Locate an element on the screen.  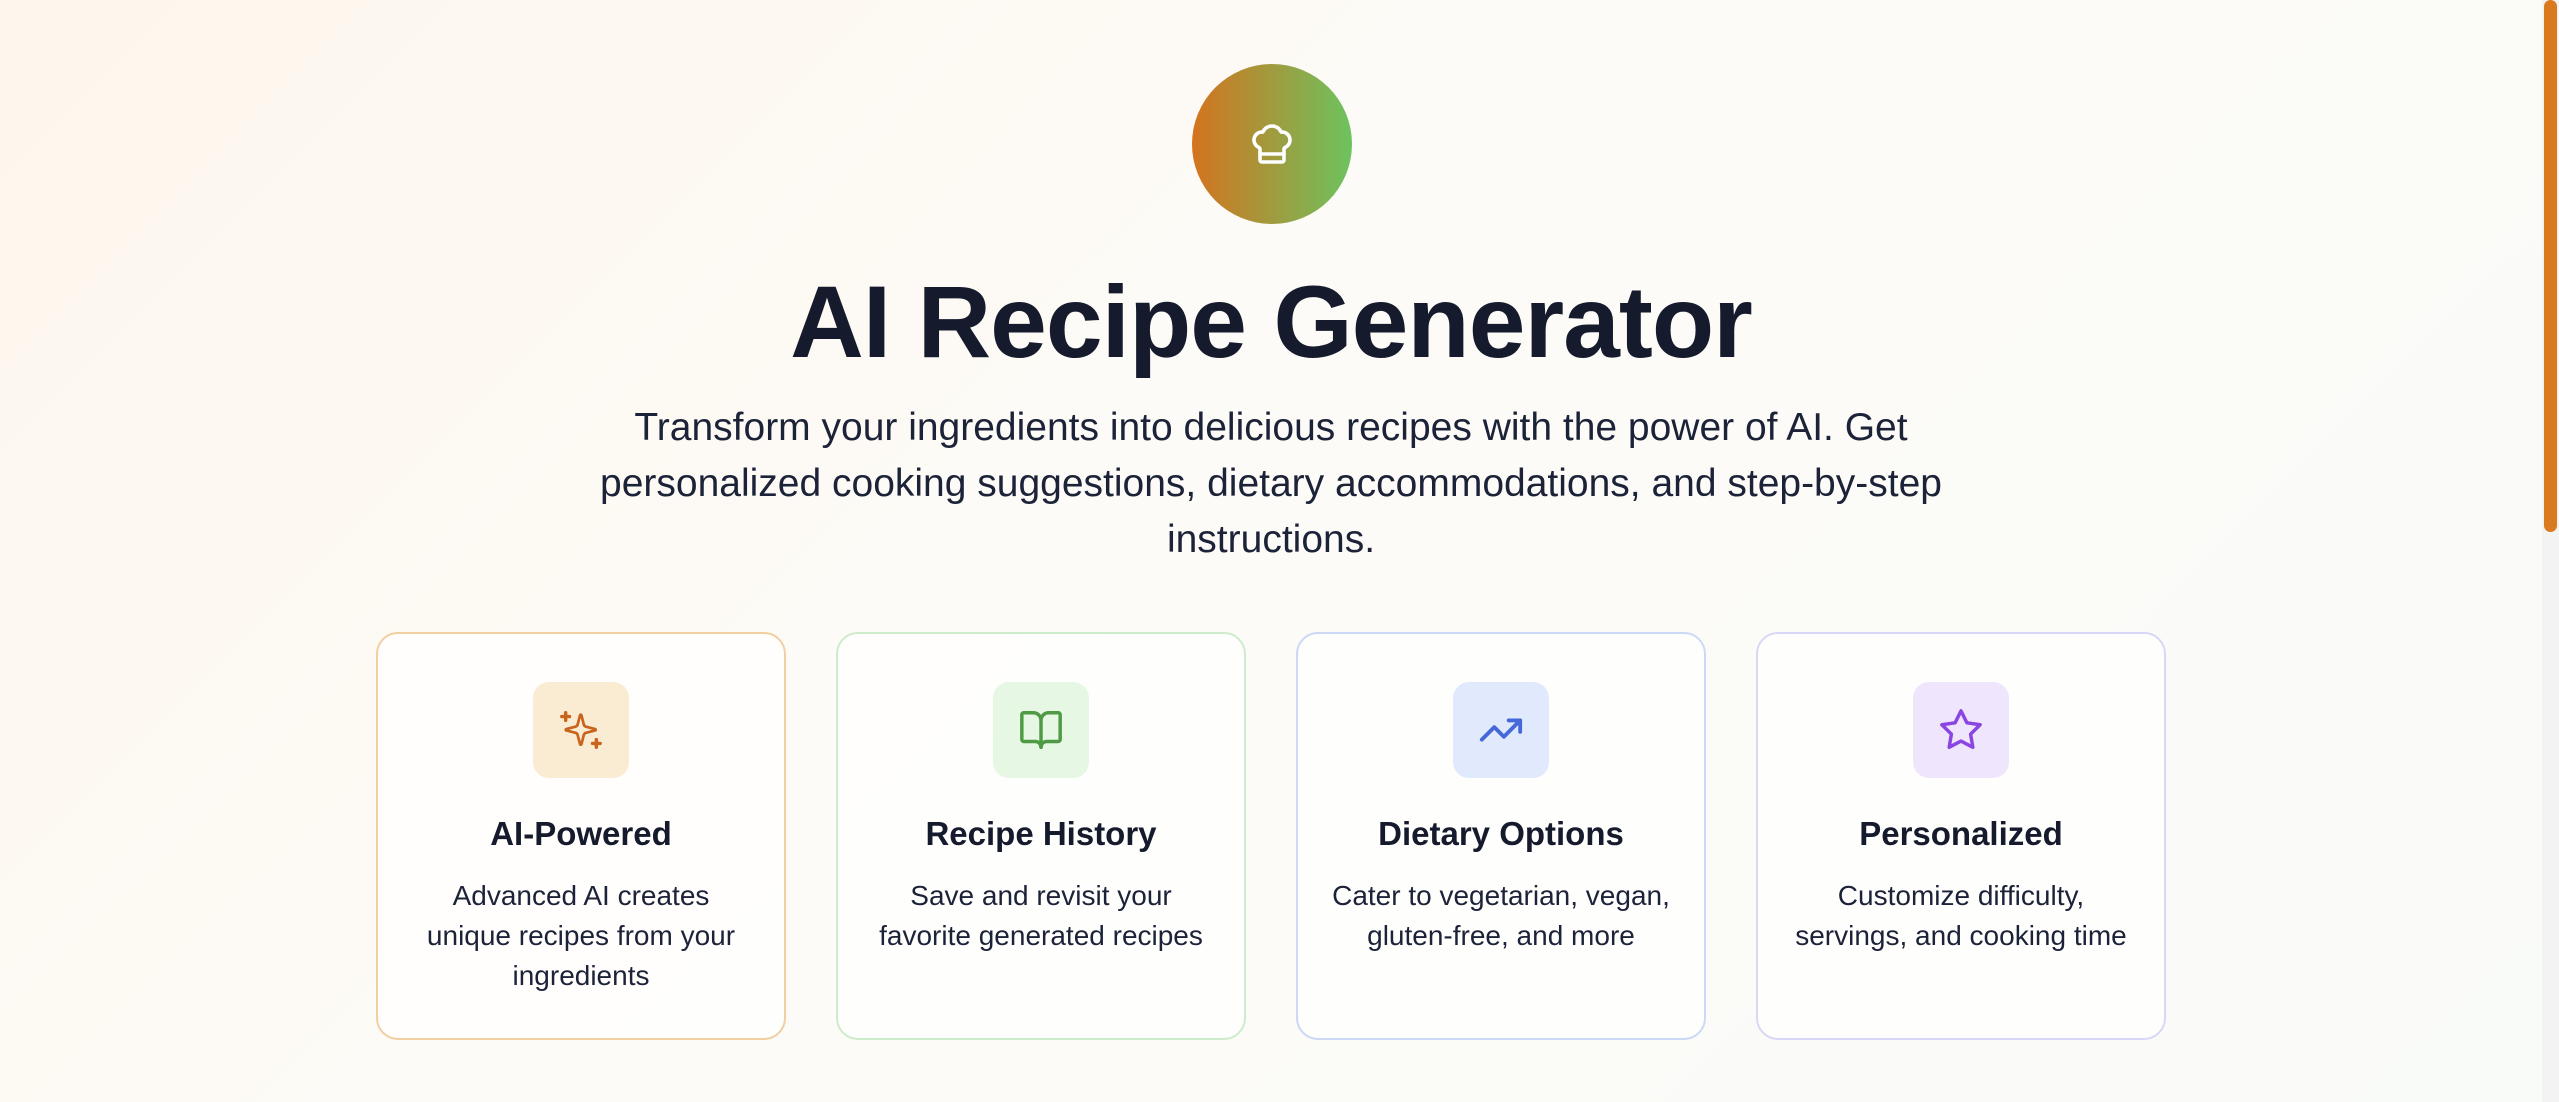
scrollbar-thumb is located at coordinates (2550, 266).